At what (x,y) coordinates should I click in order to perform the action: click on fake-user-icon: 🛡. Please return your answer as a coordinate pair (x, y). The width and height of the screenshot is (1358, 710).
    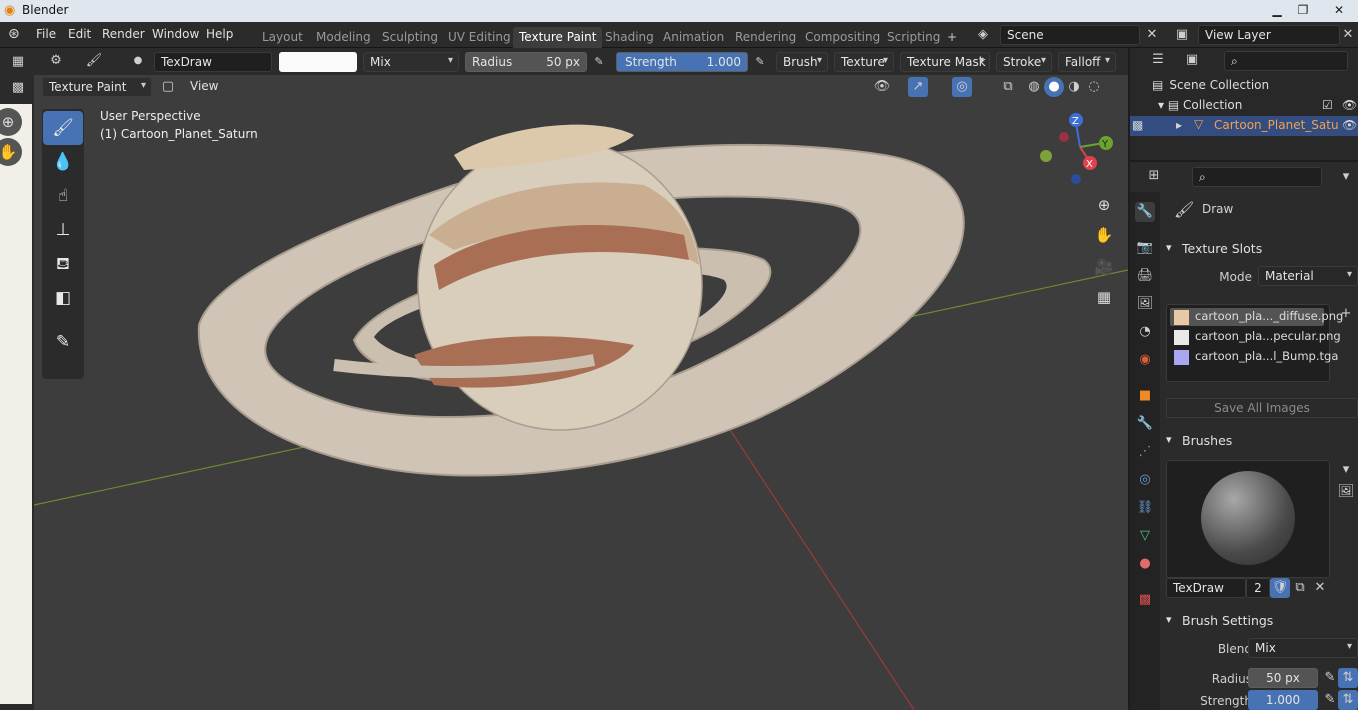
    Looking at the image, I should click on (1280, 588).